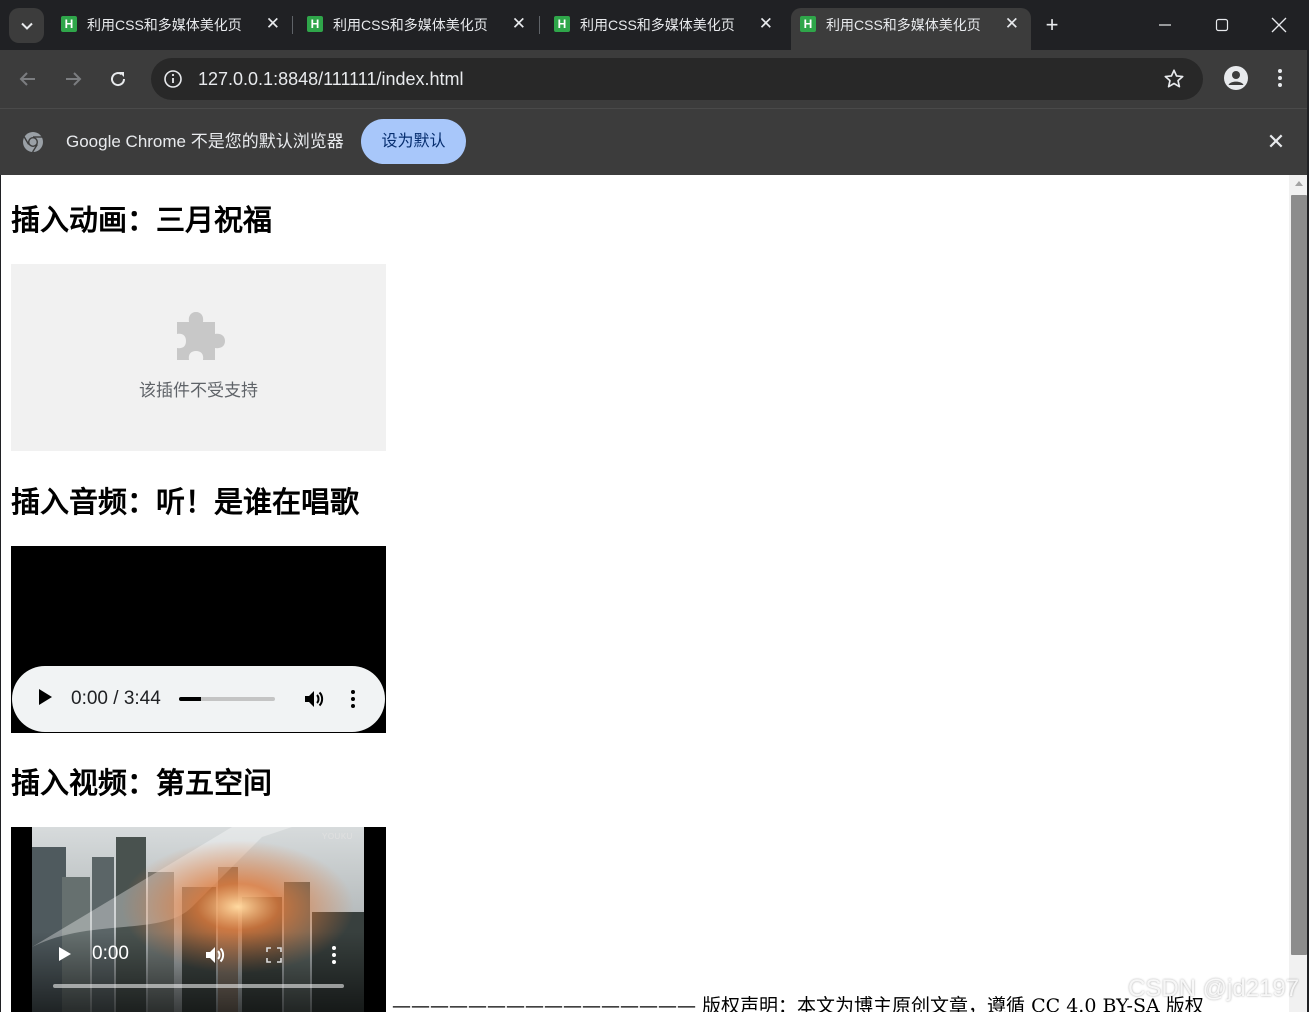 Image resolution: width=1309 pixels, height=1012 pixels. I want to click on video-time: 0:00, so click(110, 953).